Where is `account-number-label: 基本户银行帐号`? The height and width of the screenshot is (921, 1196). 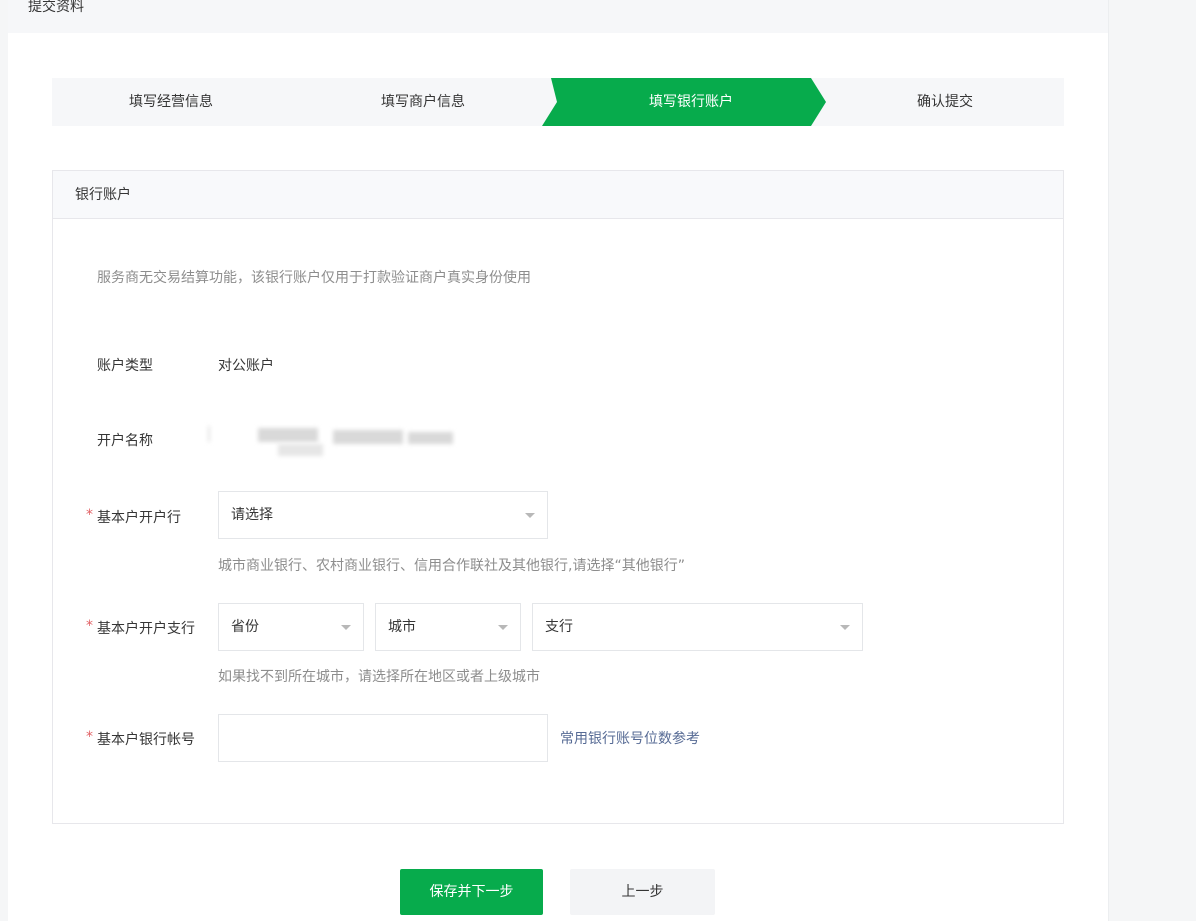 account-number-label: 基本户银行帐号 is located at coordinates (146, 740).